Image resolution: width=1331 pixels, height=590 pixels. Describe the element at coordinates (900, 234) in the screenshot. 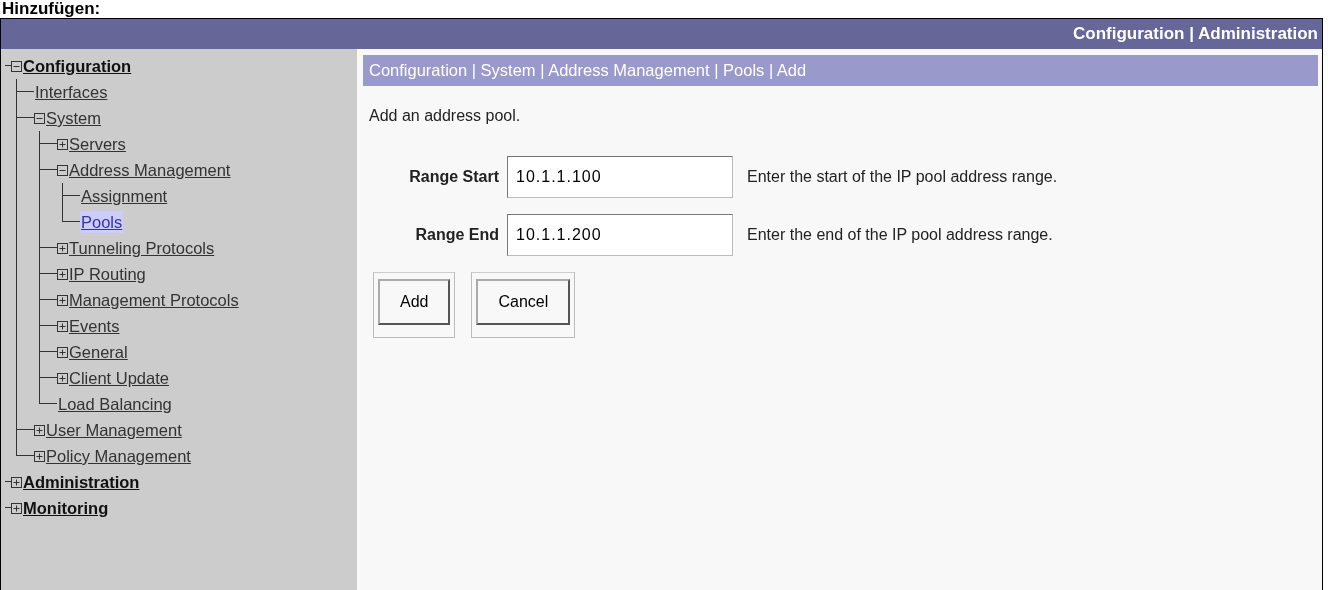

I see `field-hint: Enter the end of the IP pool address range.` at that location.